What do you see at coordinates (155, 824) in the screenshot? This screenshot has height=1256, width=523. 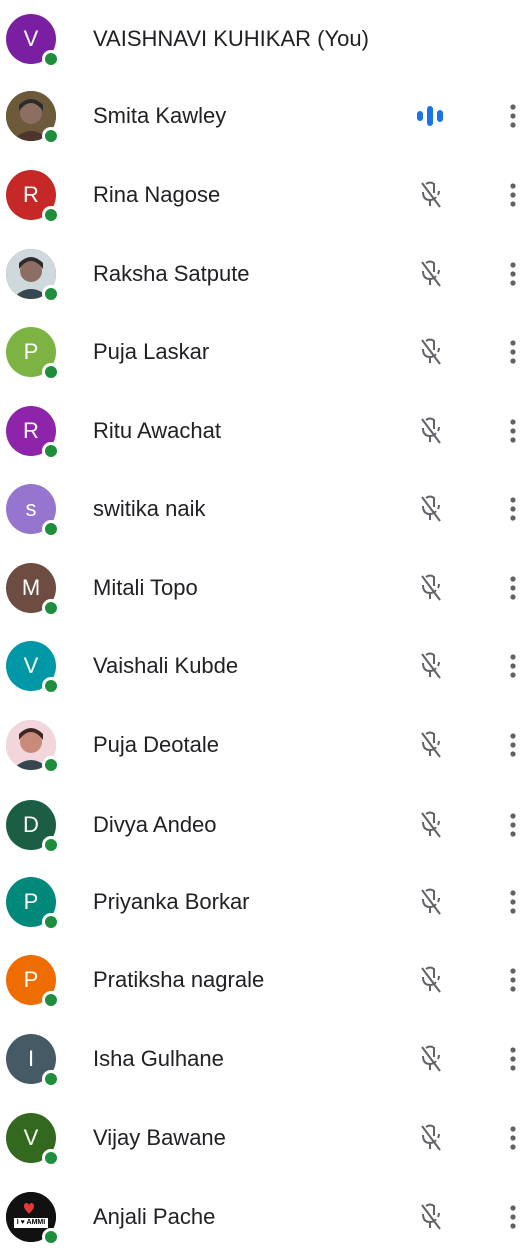 I see `participant-name: Divya Andeo` at bounding box center [155, 824].